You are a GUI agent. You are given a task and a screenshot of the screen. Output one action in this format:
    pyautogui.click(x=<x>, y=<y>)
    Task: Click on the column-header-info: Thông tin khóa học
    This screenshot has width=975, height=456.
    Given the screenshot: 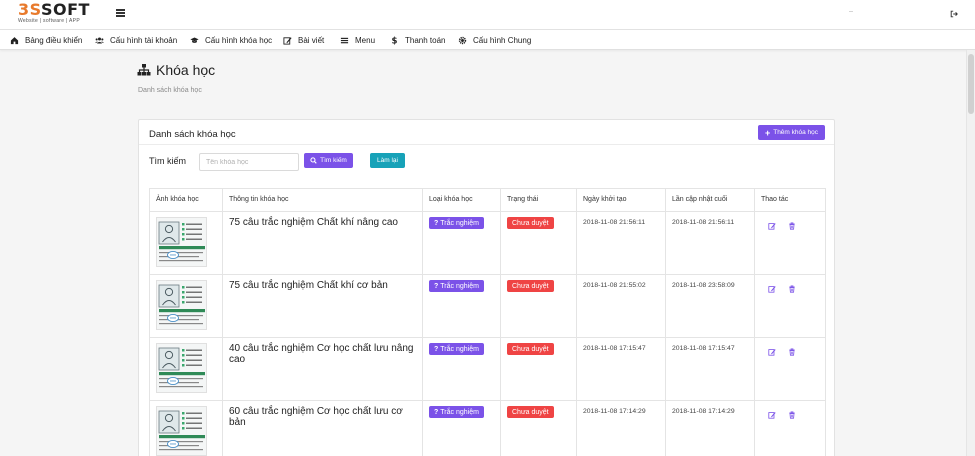 What is the action you would take?
    pyautogui.click(x=322, y=200)
    